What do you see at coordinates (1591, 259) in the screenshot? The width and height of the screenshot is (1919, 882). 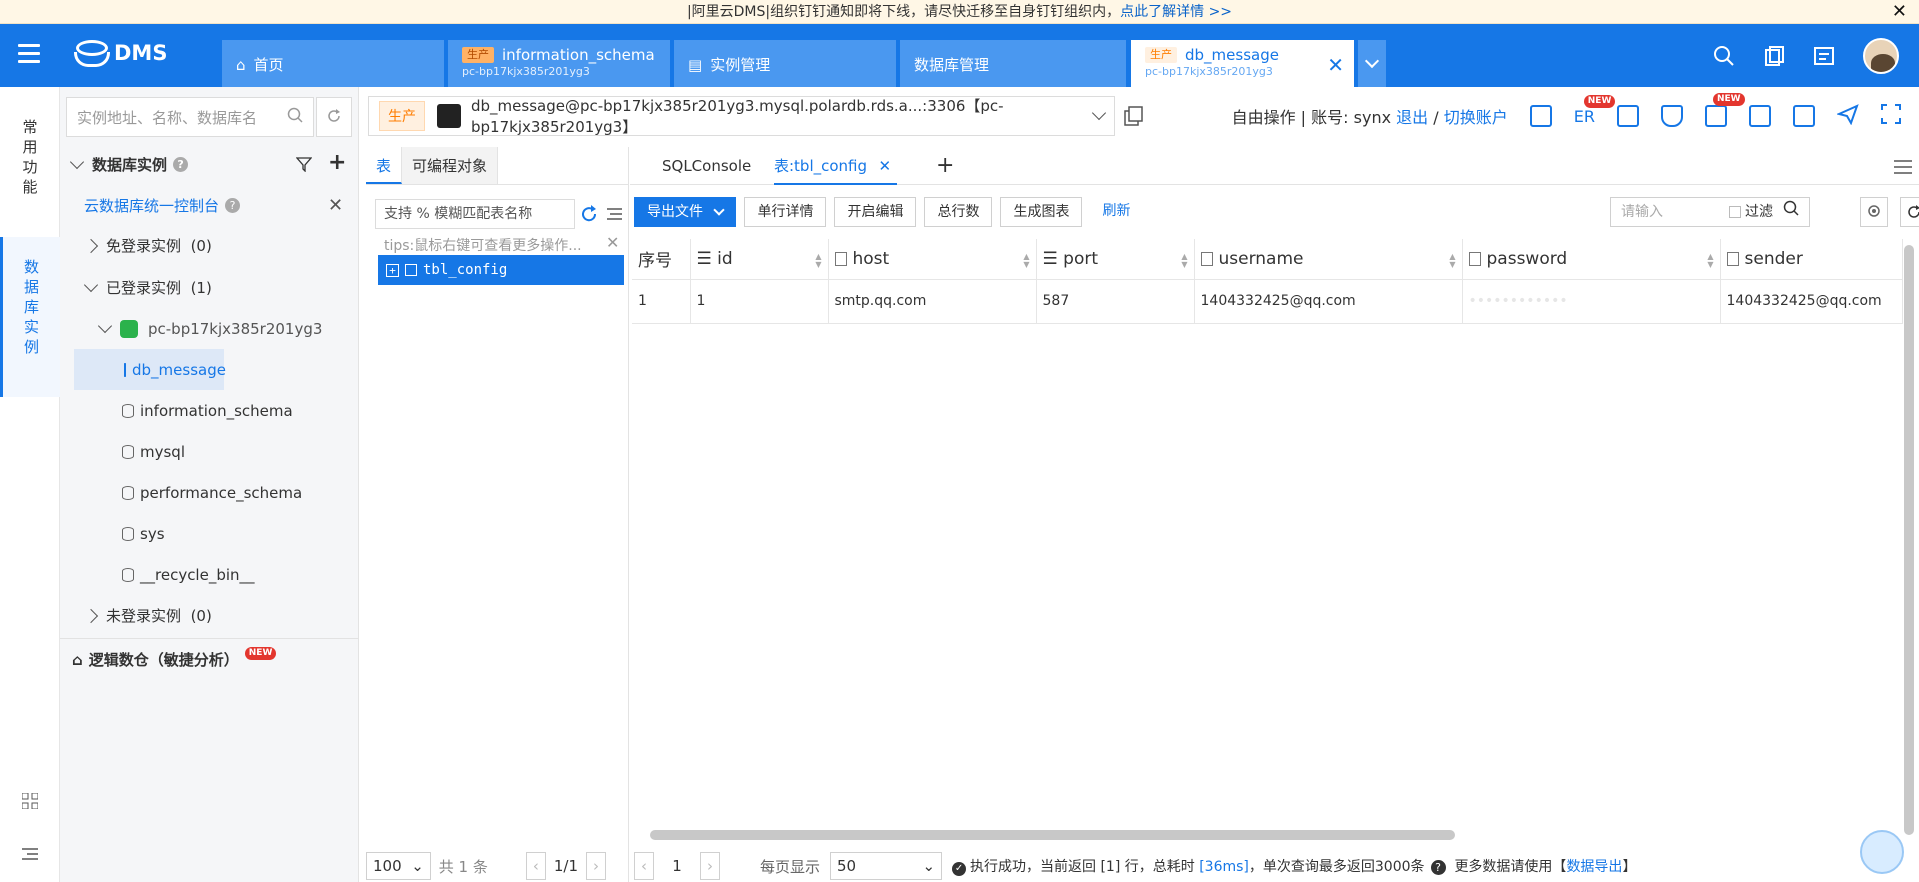 I see `column-header: password ▲ ▼` at bounding box center [1591, 259].